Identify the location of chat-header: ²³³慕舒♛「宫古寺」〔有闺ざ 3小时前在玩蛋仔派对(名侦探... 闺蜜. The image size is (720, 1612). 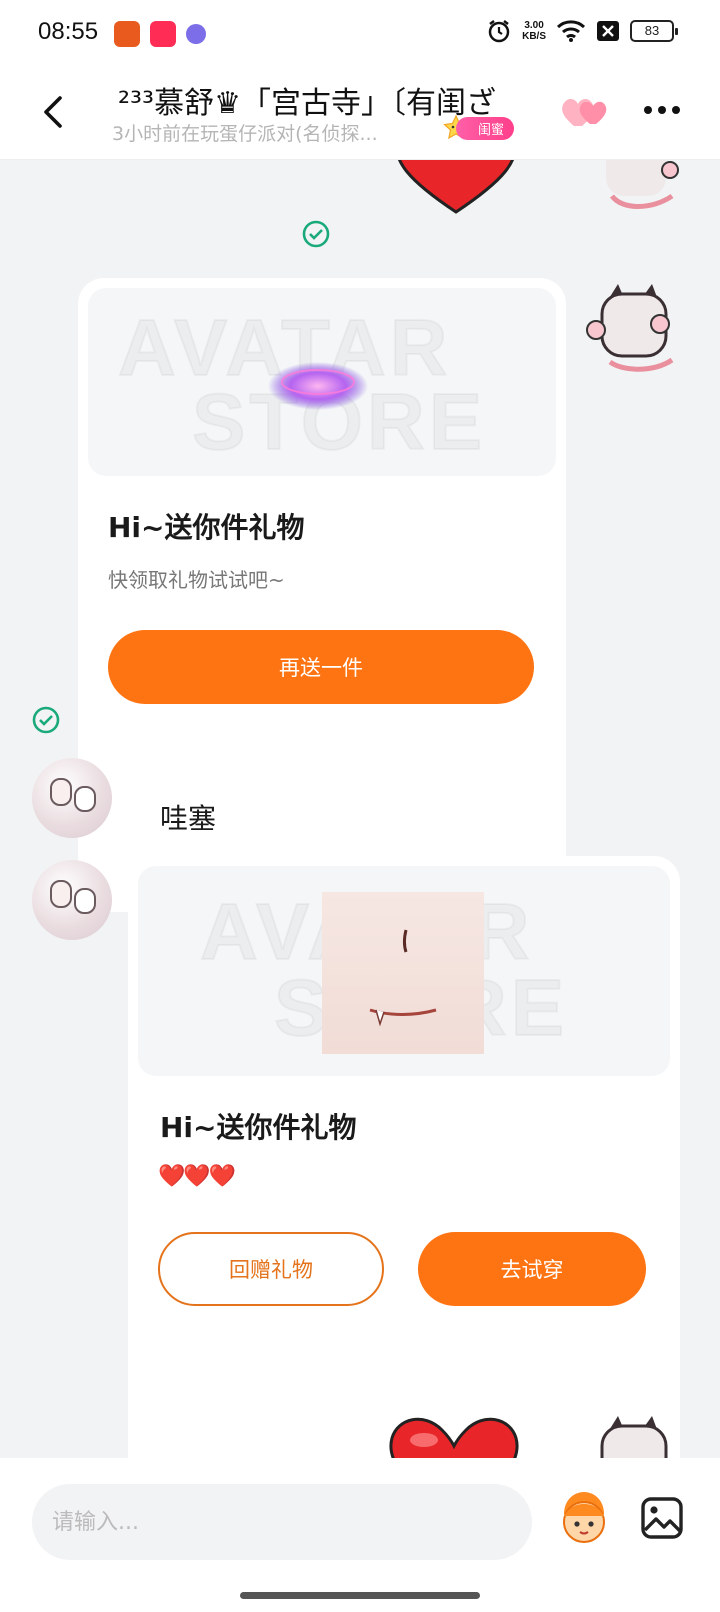
(360, 113).